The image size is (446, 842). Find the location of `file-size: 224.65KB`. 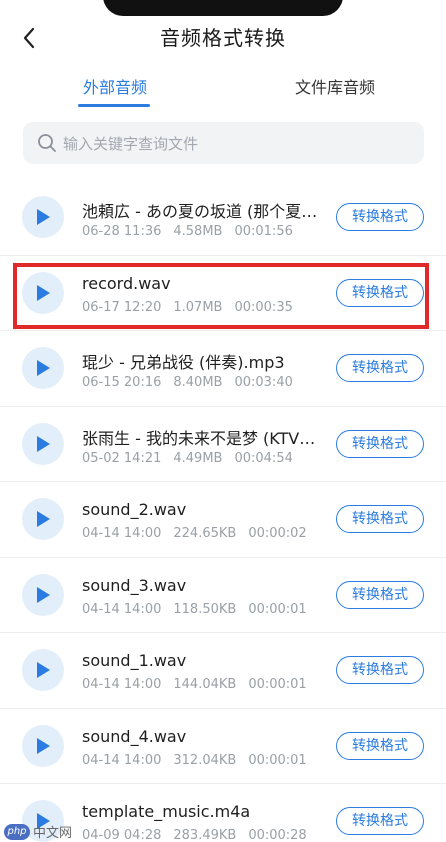

file-size: 224.65KB is located at coordinates (205, 533).